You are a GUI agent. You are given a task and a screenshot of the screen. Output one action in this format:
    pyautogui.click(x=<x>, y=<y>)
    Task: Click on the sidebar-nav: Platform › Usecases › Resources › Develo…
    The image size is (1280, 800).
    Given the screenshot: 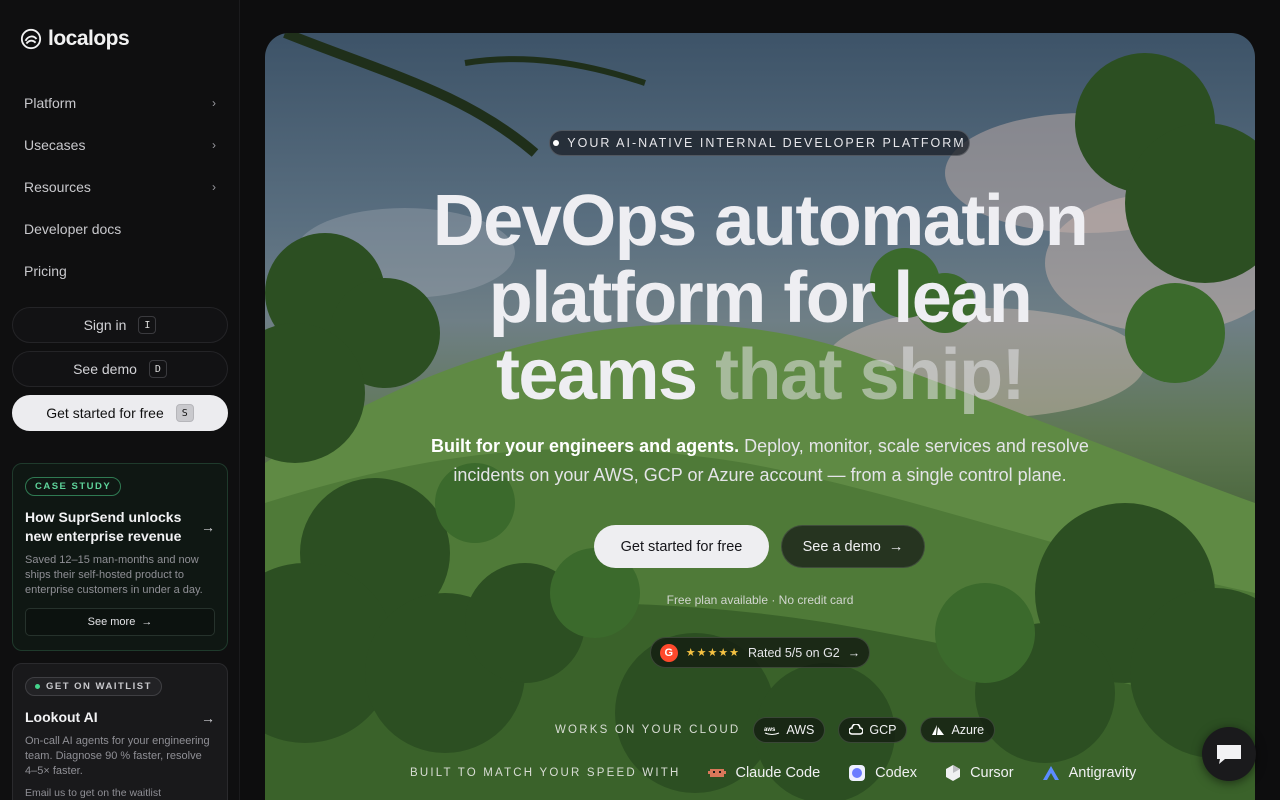 What is the action you would take?
    pyautogui.click(x=120, y=187)
    